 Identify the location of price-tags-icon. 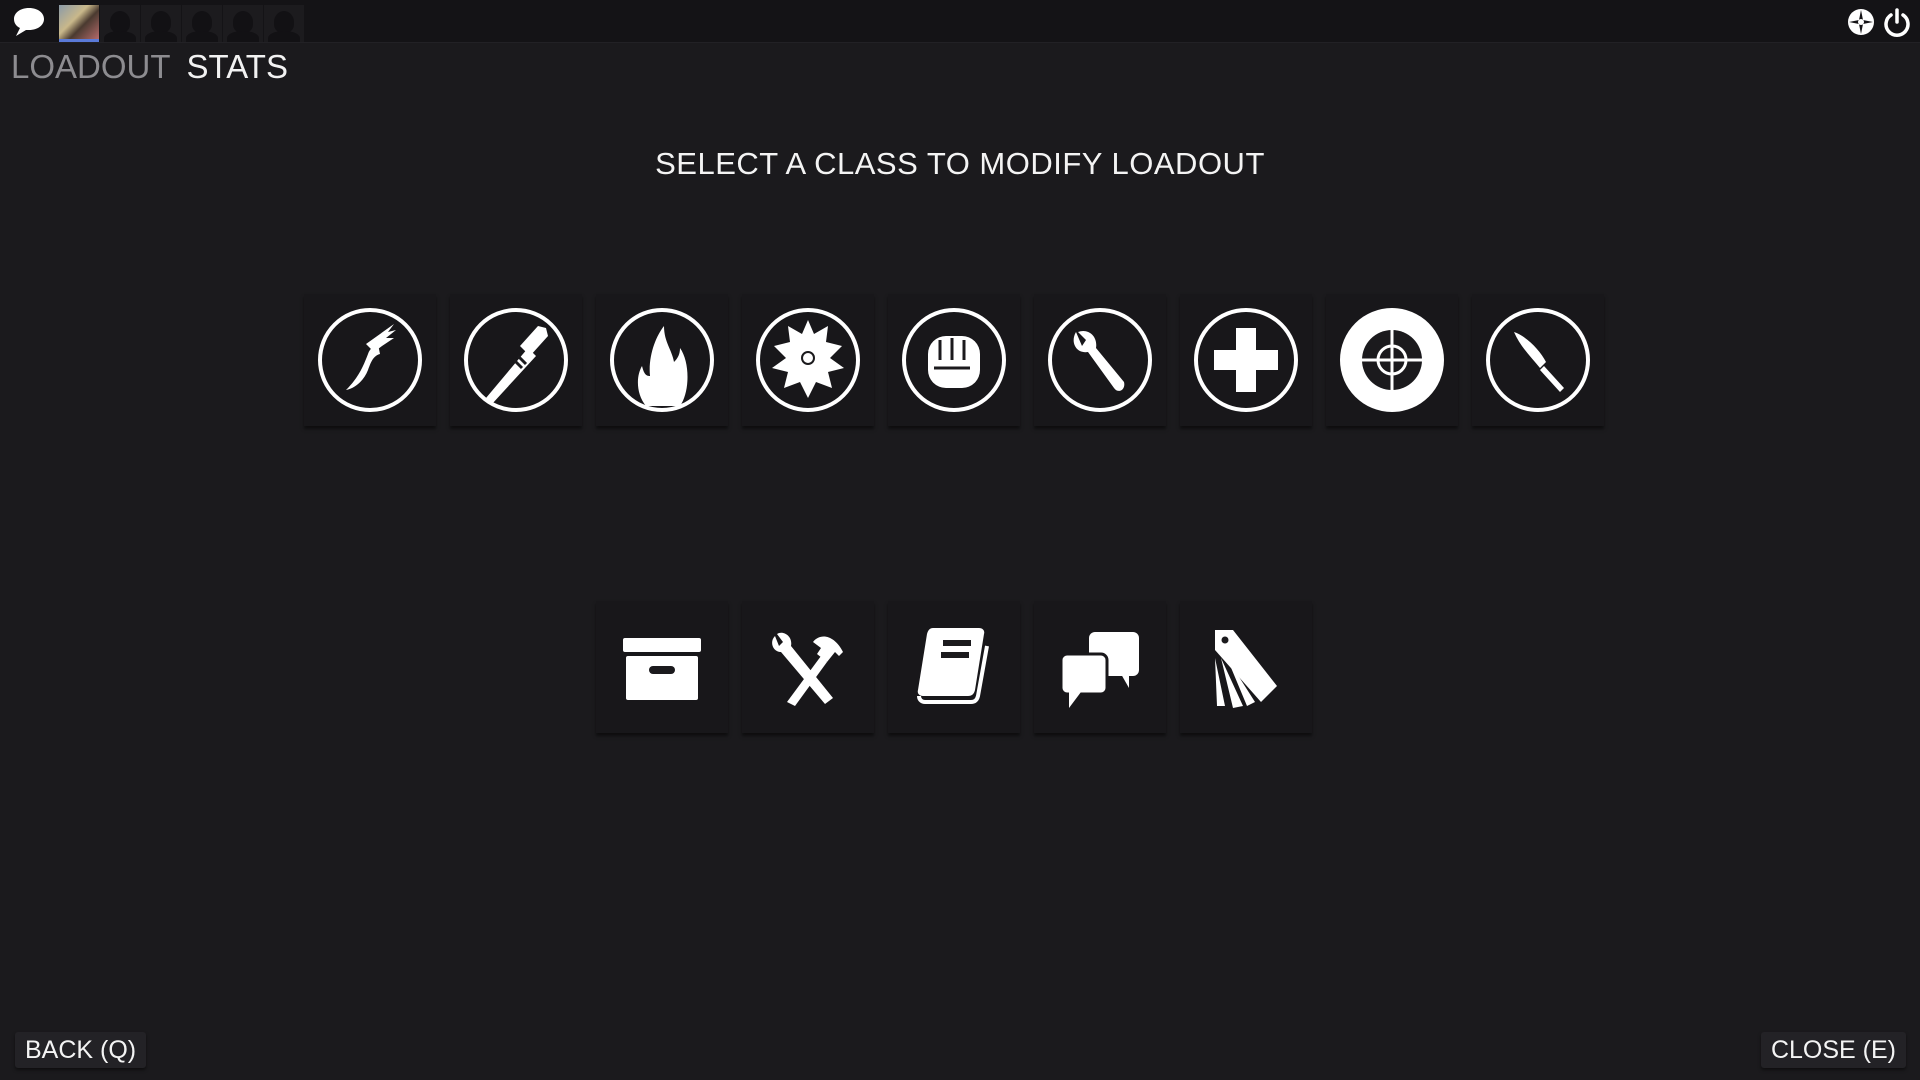
(1246, 669).